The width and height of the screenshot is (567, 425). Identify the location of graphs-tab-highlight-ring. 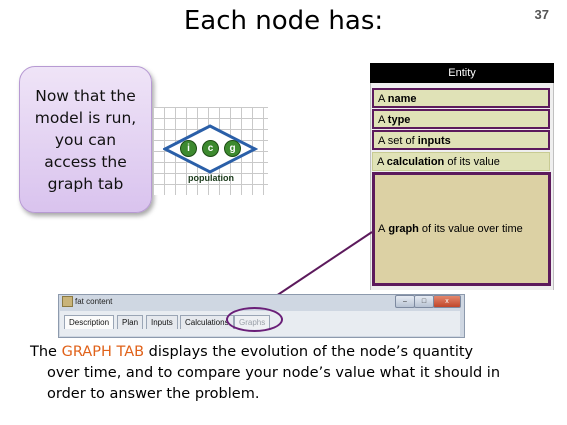
(254, 319).